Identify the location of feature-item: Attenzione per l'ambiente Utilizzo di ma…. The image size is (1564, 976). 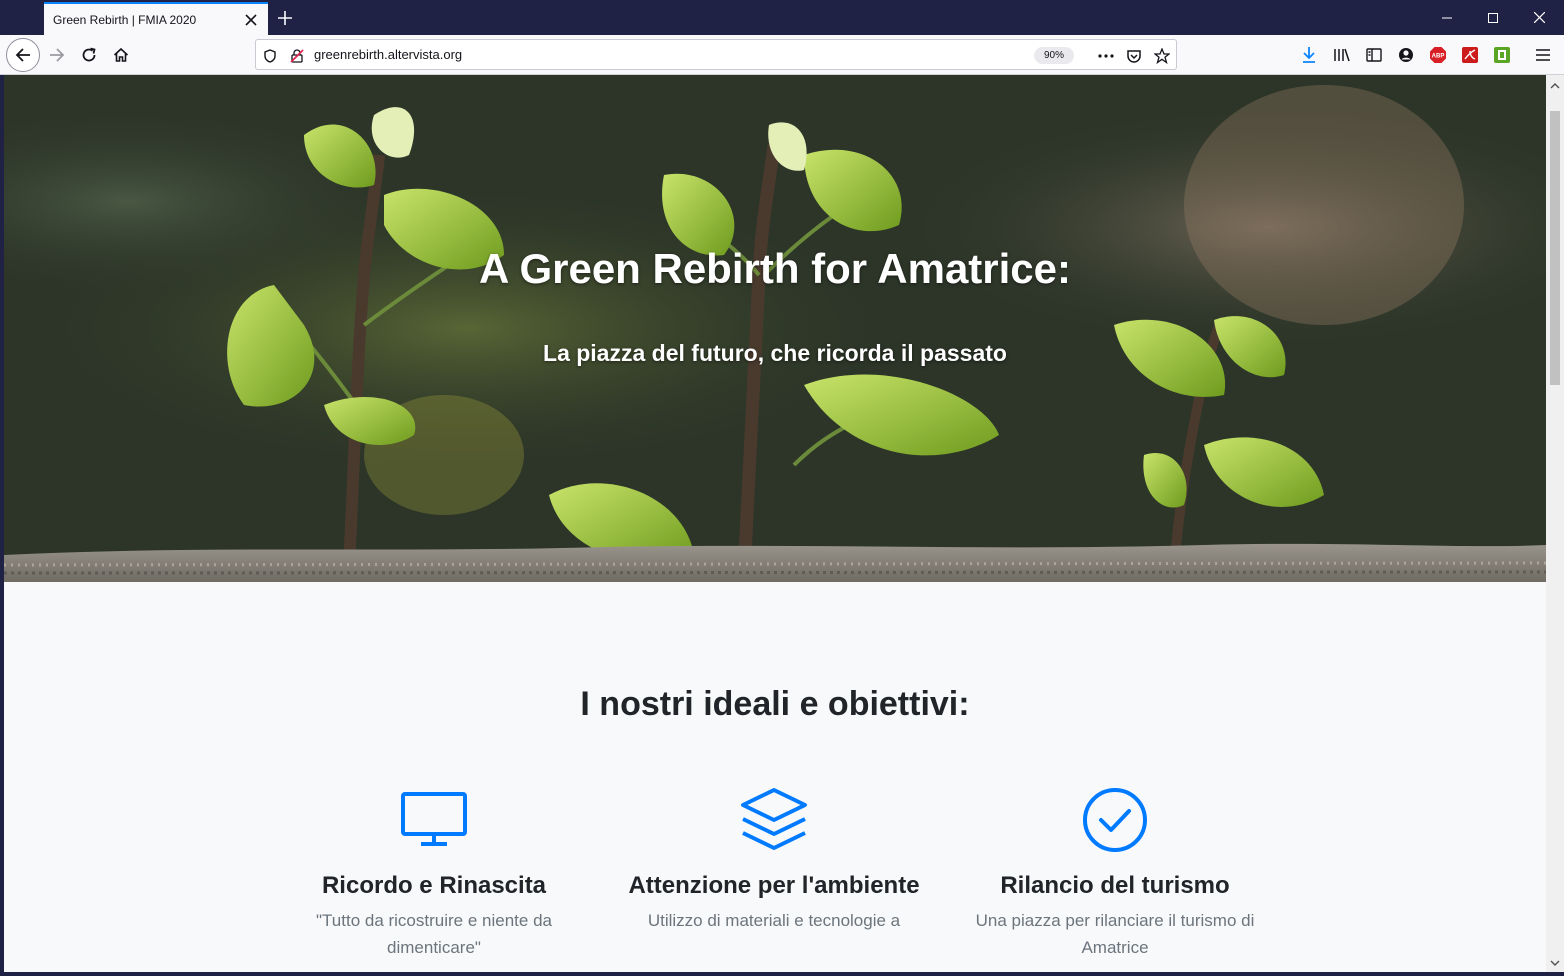
(774, 859).